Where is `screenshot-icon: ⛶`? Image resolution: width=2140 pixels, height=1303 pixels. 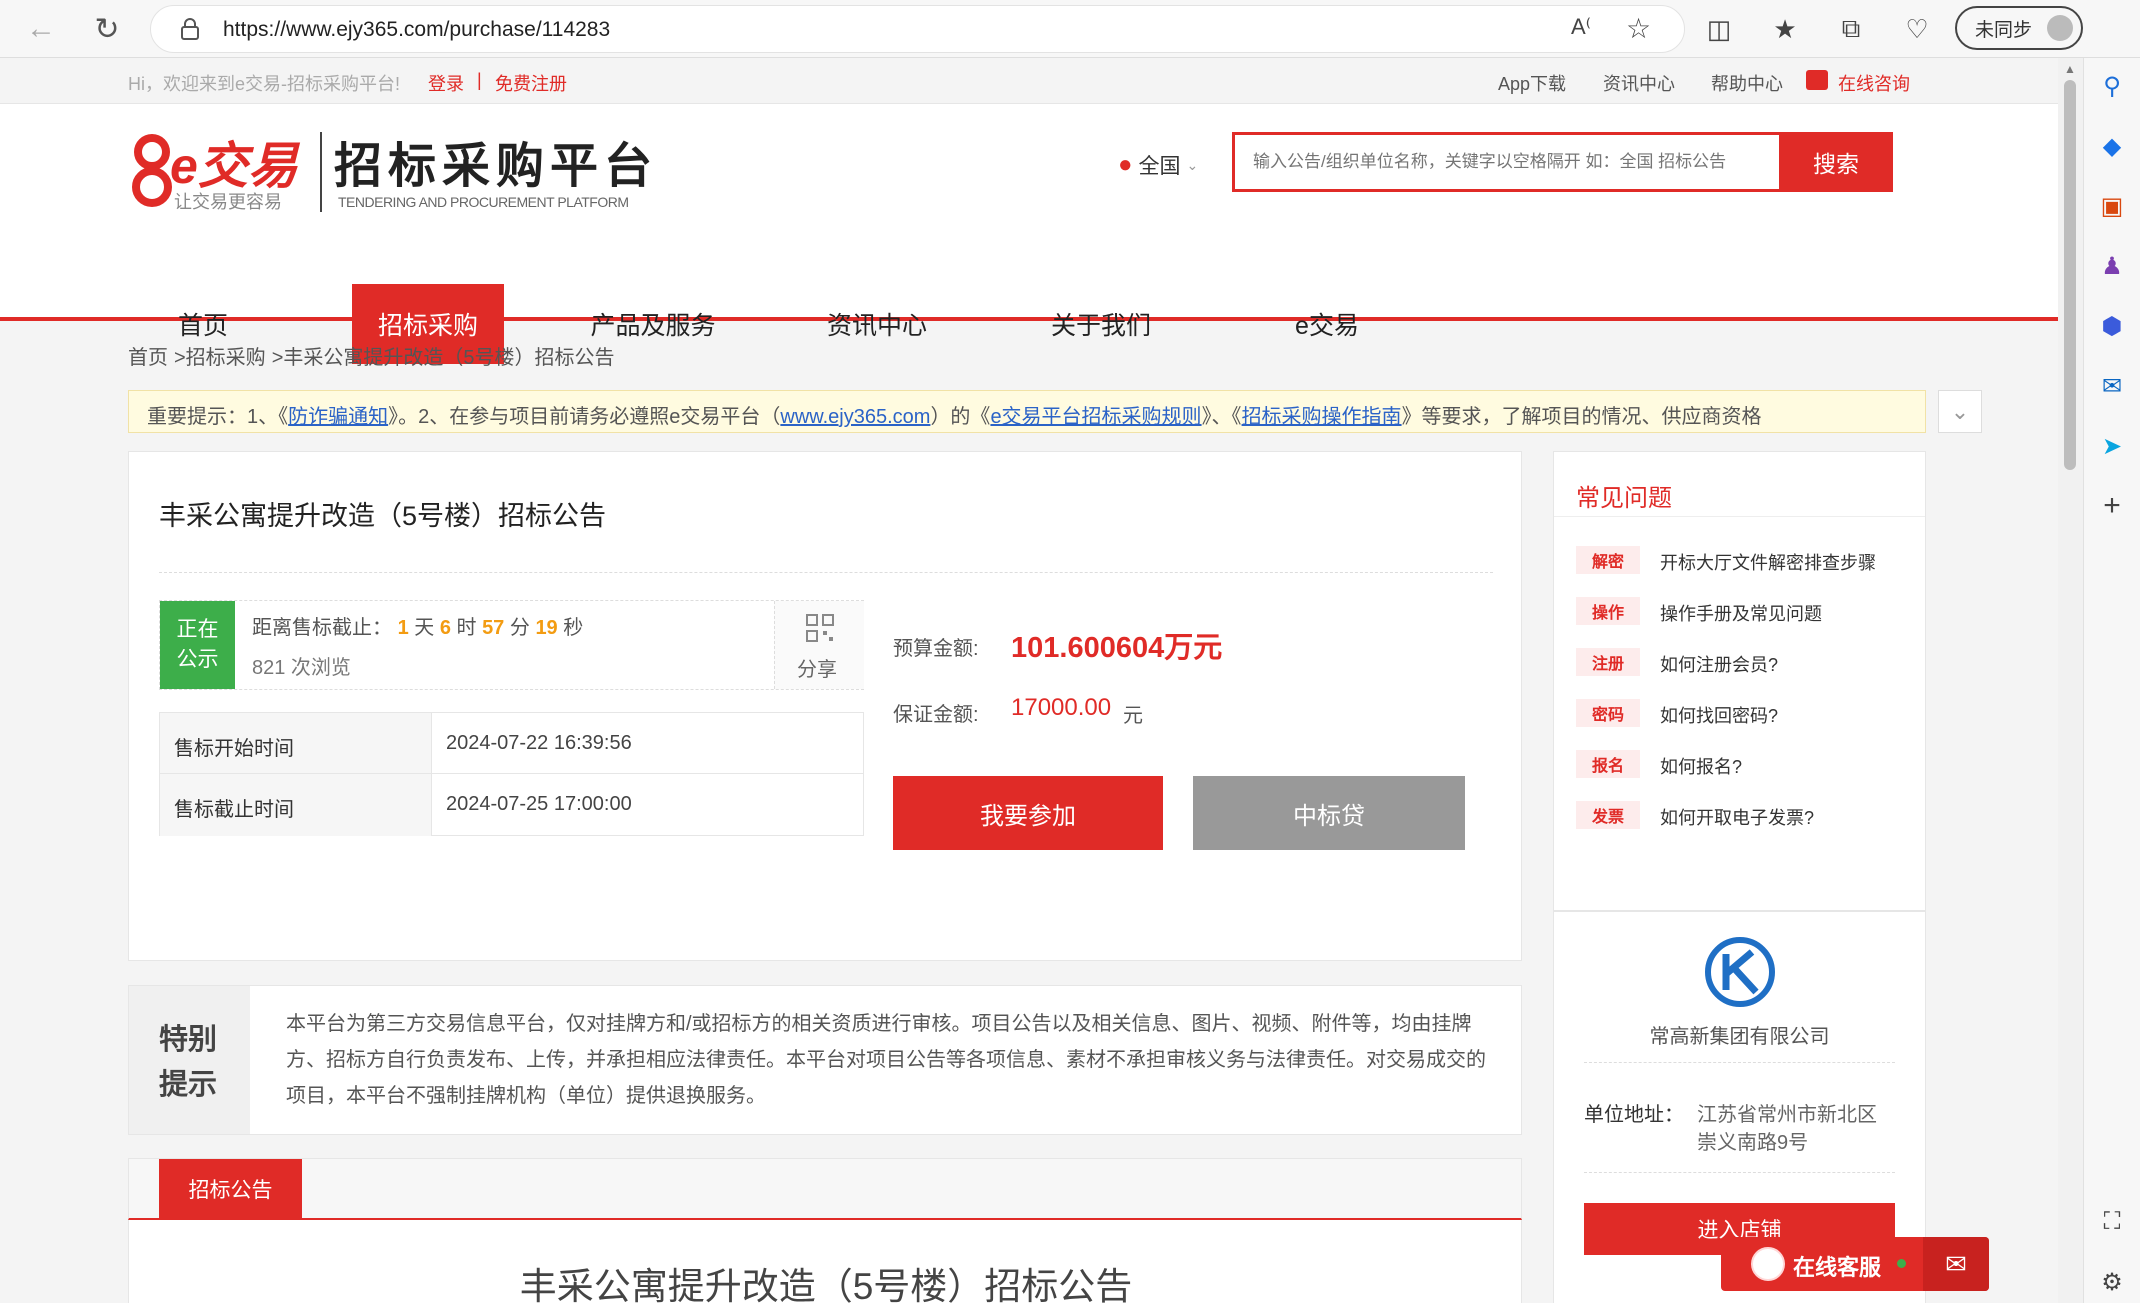 screenshot-icon: ⛶ is located at coordinates (2112, 1222).